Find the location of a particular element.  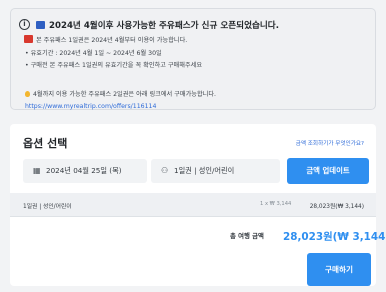

new-badge-icon is located at coordinates (40, 25).